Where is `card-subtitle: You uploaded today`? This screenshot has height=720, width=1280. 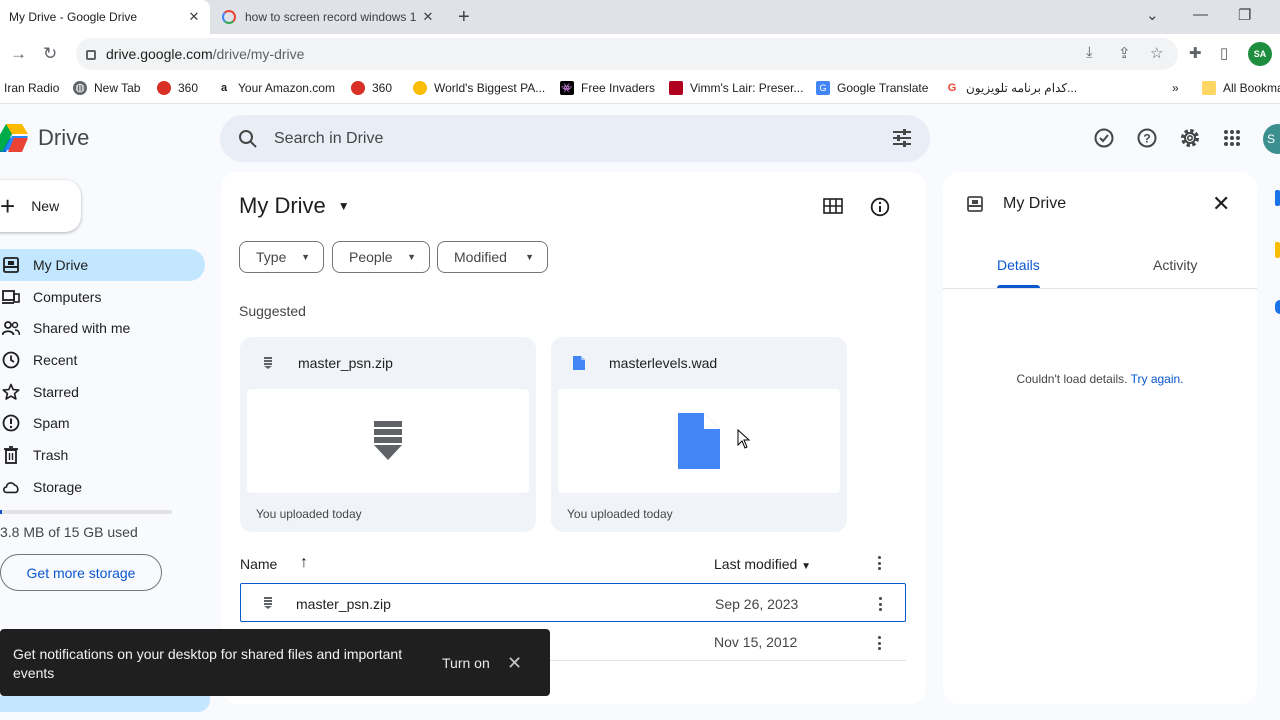 card-subtitle: You uploaded today is located at coordinates (309, 514).